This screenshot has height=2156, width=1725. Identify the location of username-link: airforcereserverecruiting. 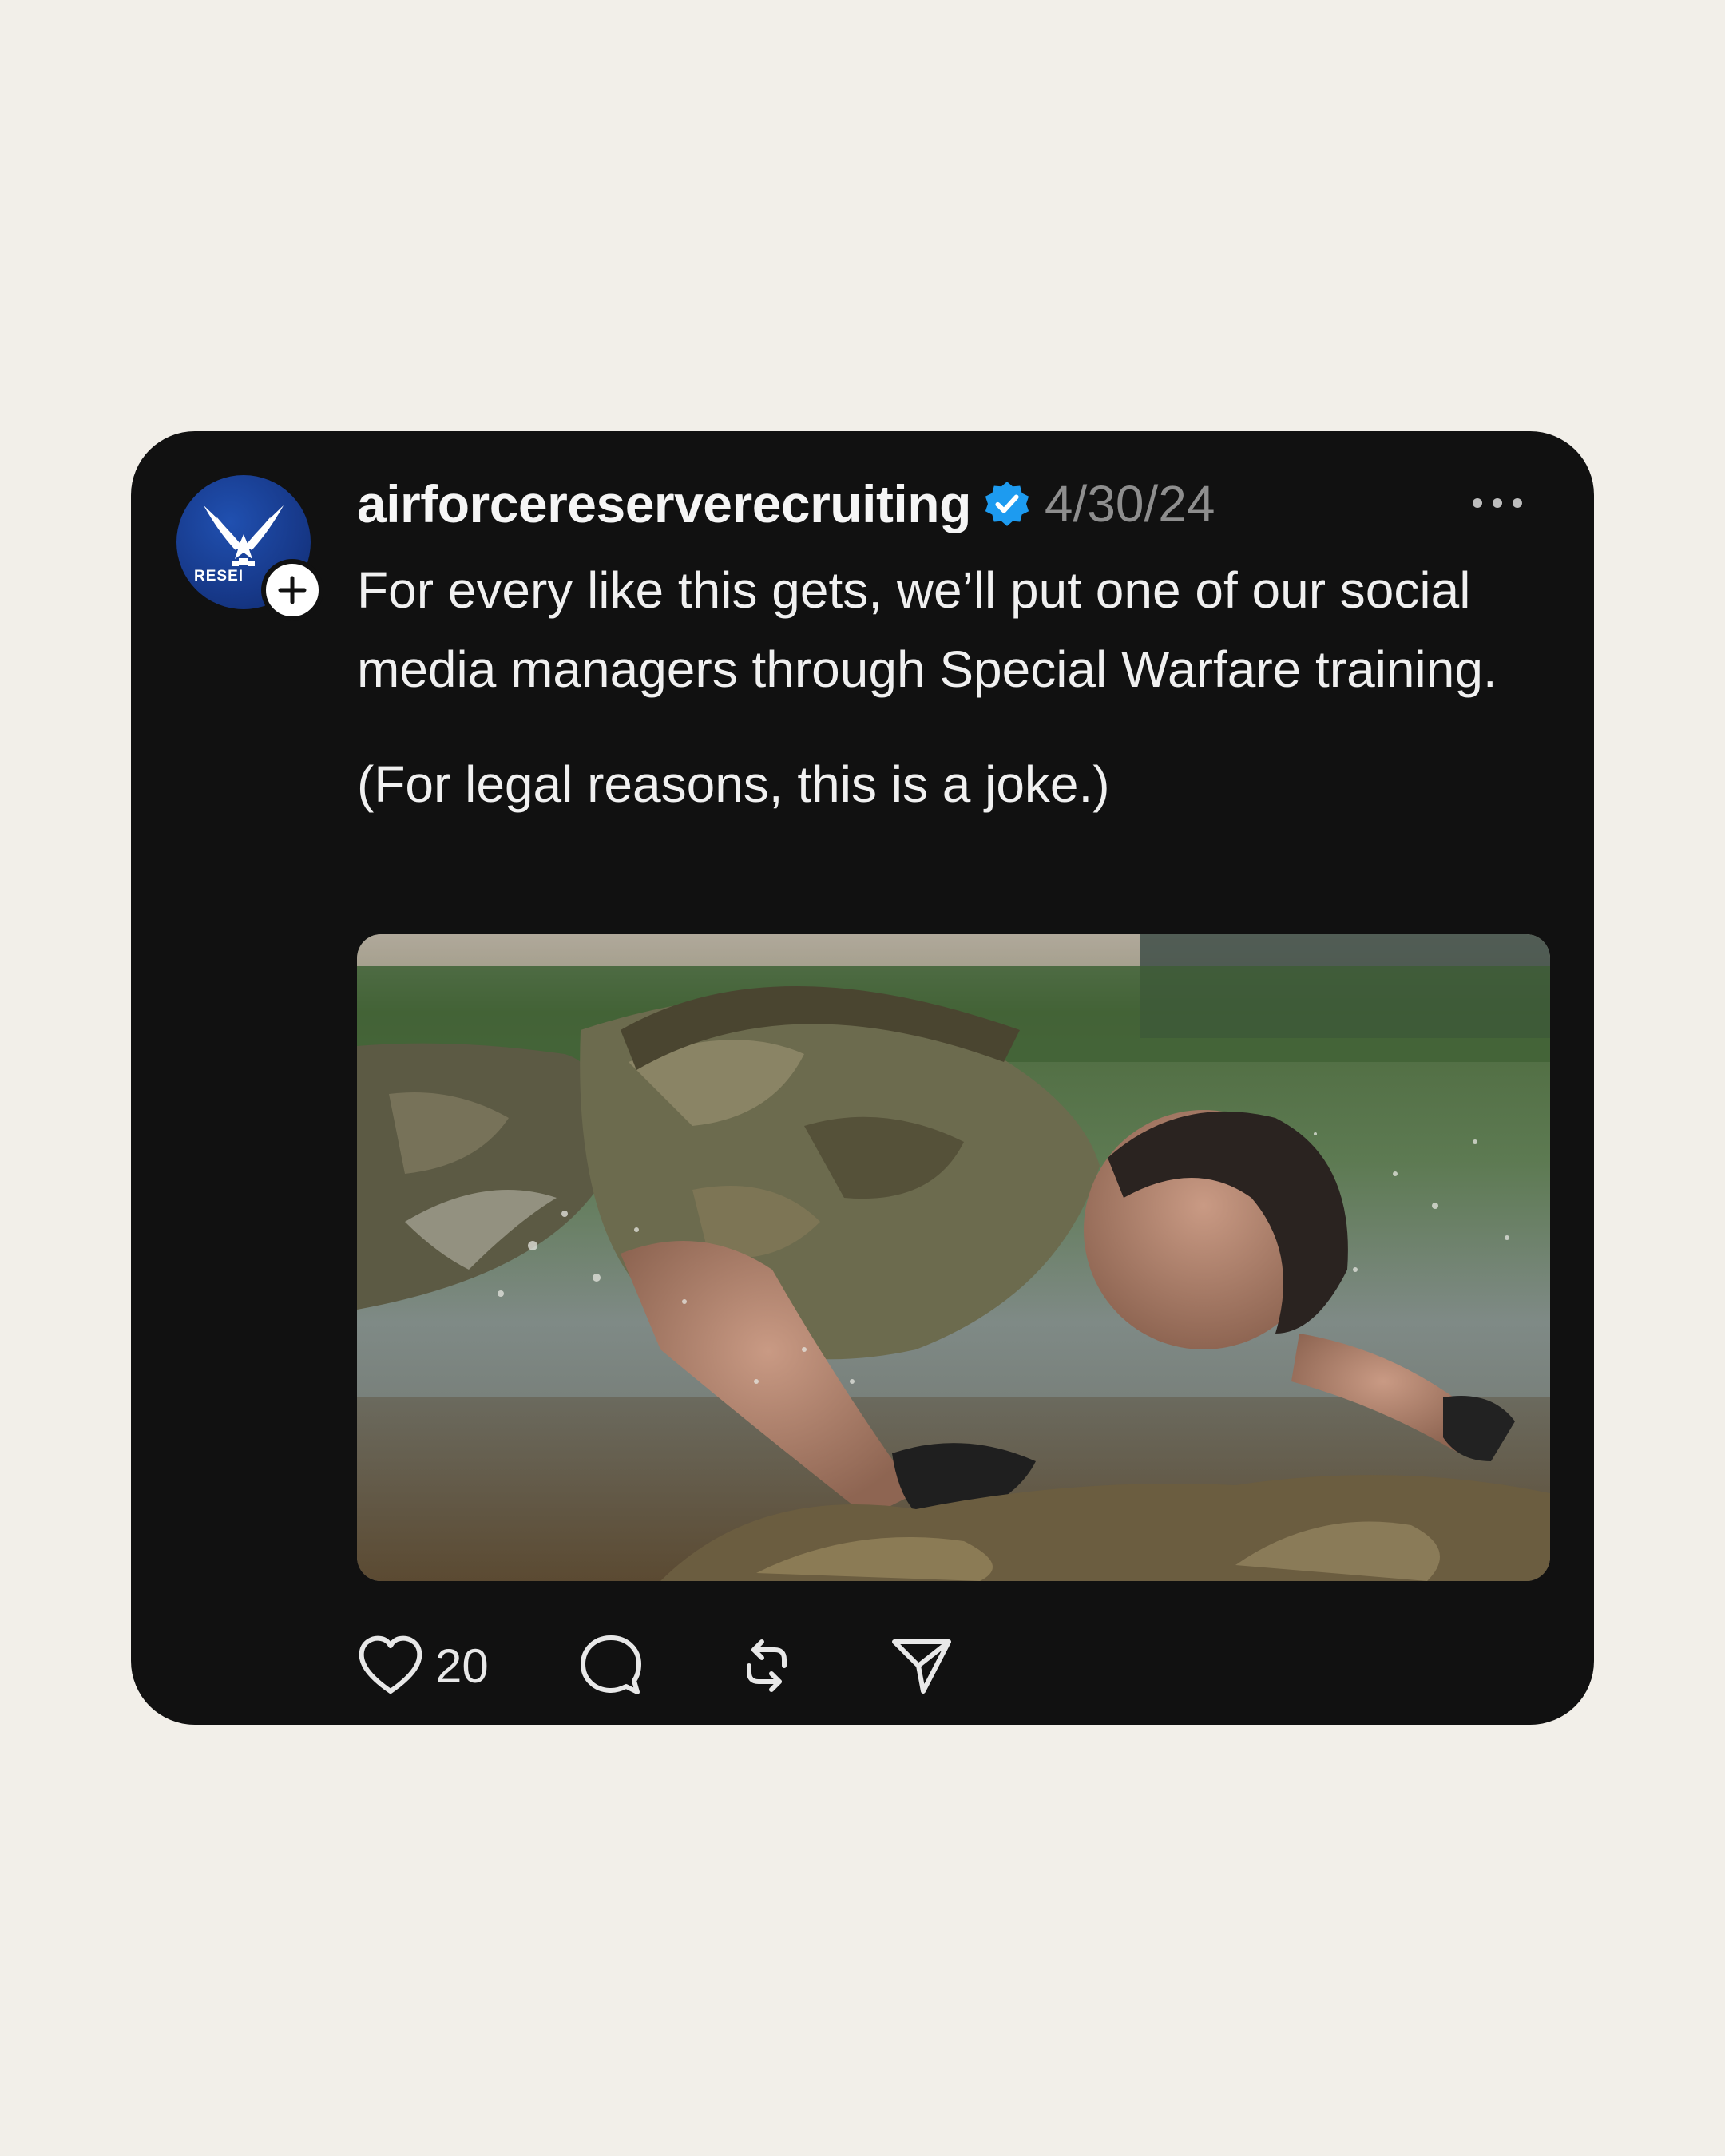
(664, 504).